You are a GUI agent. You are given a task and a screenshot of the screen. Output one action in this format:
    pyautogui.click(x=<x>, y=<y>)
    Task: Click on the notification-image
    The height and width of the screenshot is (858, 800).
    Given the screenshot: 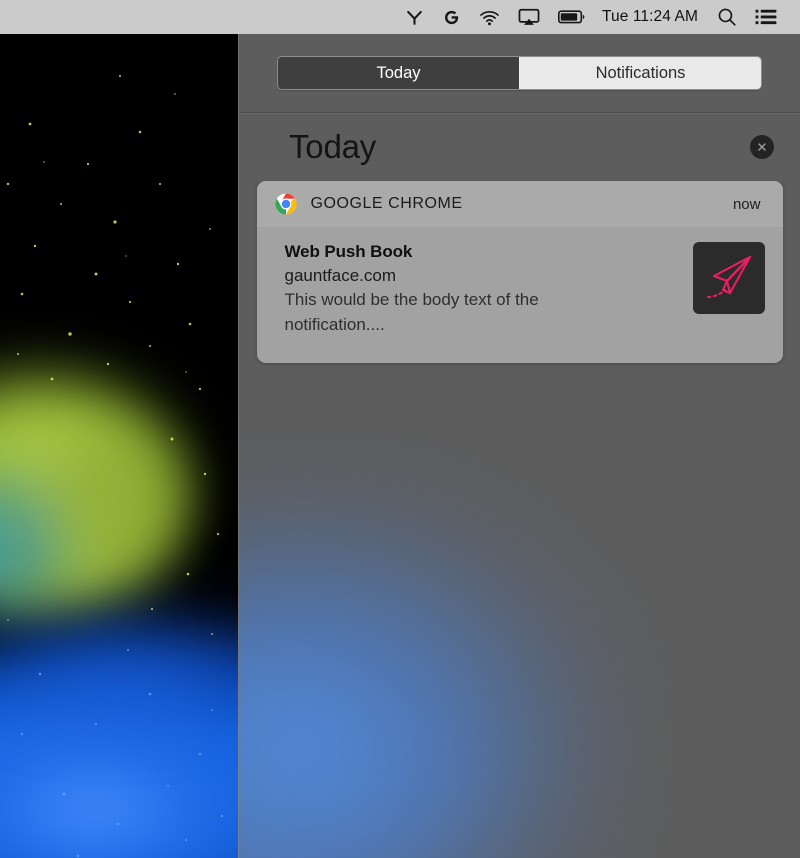 What is the action you would take?
    pyautogui.click(x=728, y=278)
    